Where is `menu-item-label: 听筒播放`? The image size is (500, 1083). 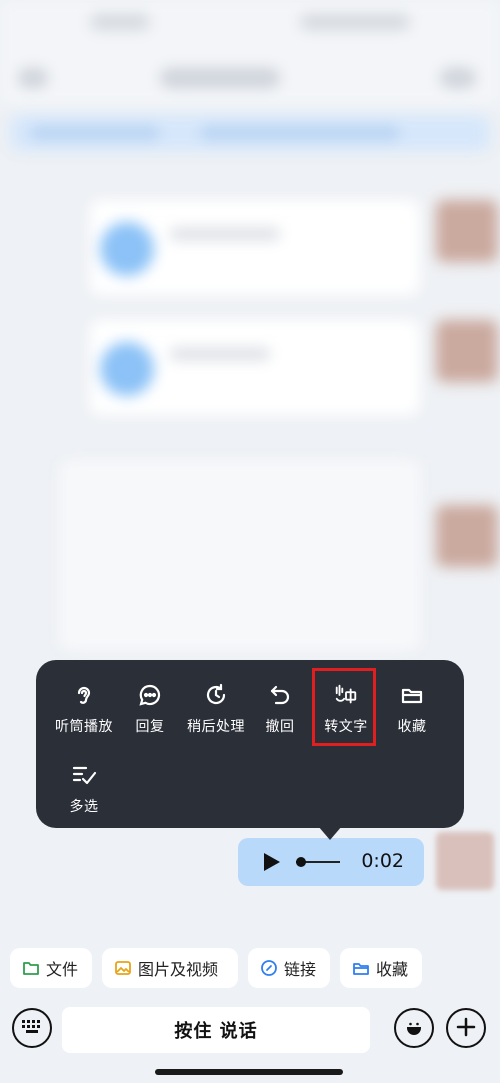 menu-item-label: 听筒播放 is located at coordinates (84, 727).